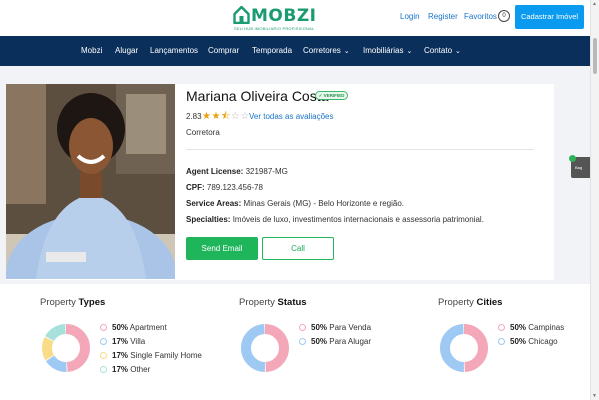  I want to click on property-types-donut-chart, so click(66, 348).